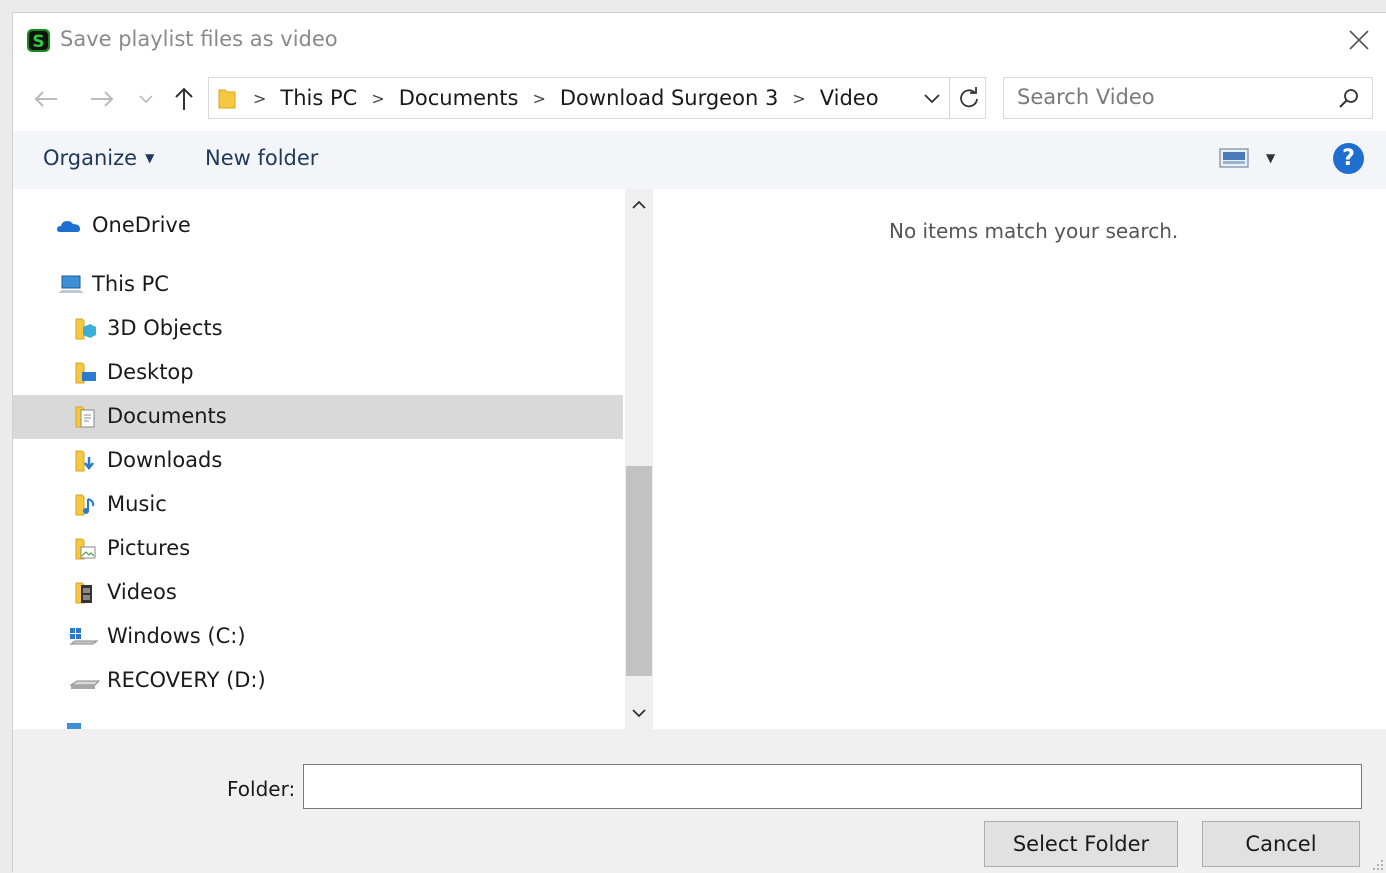  I want to click on back-button, so click(46, 99).